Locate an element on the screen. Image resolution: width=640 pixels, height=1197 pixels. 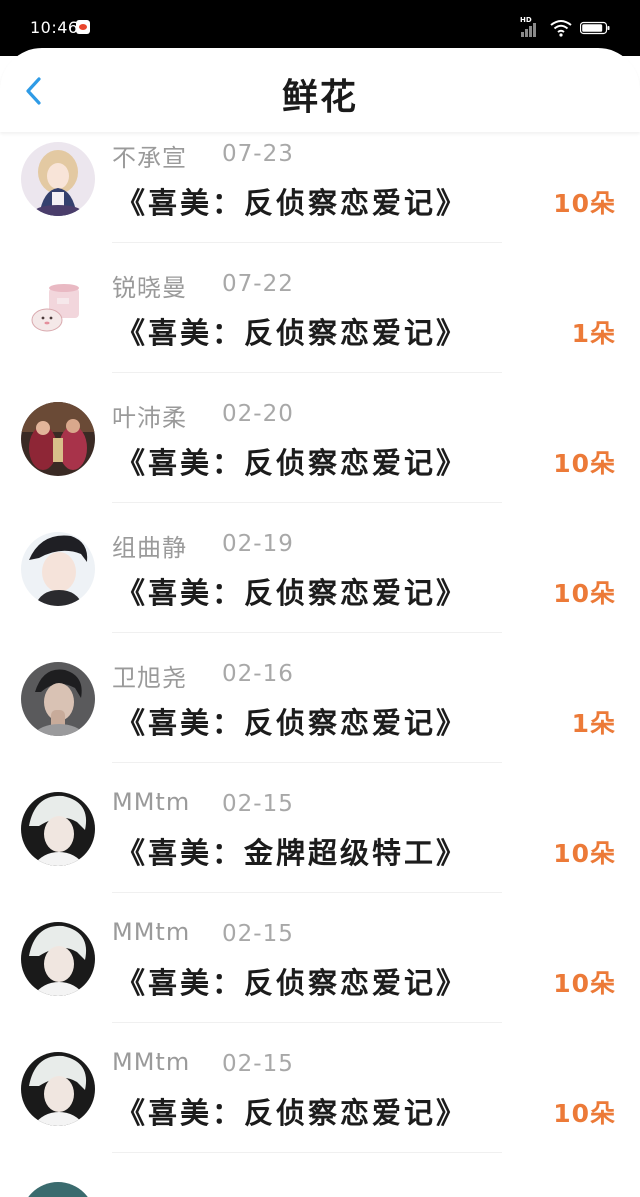
user-name: 卫旭尧 is located at coordinates (149, 678).